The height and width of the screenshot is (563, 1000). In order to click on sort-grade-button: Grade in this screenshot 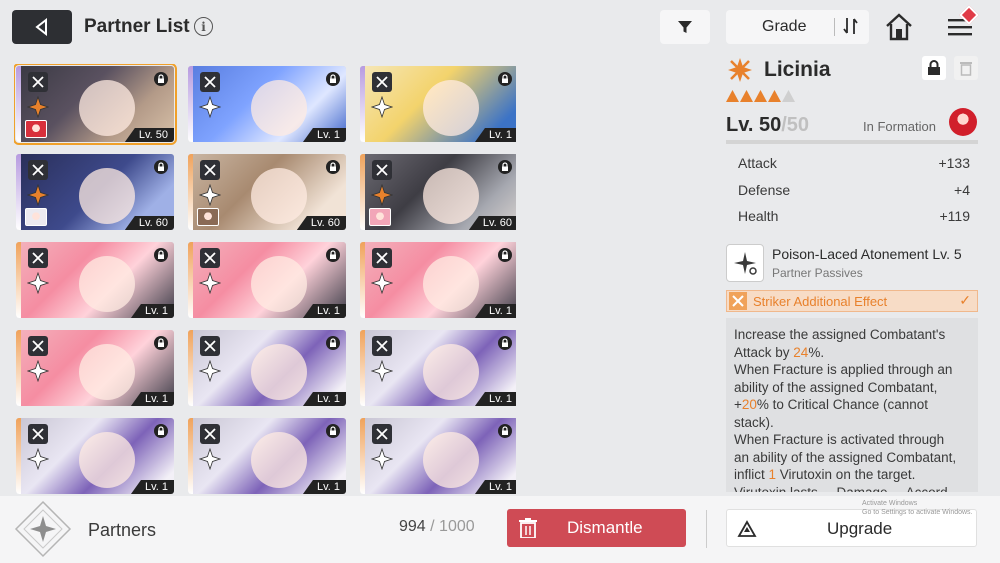, I will do `click(797, 27)`.